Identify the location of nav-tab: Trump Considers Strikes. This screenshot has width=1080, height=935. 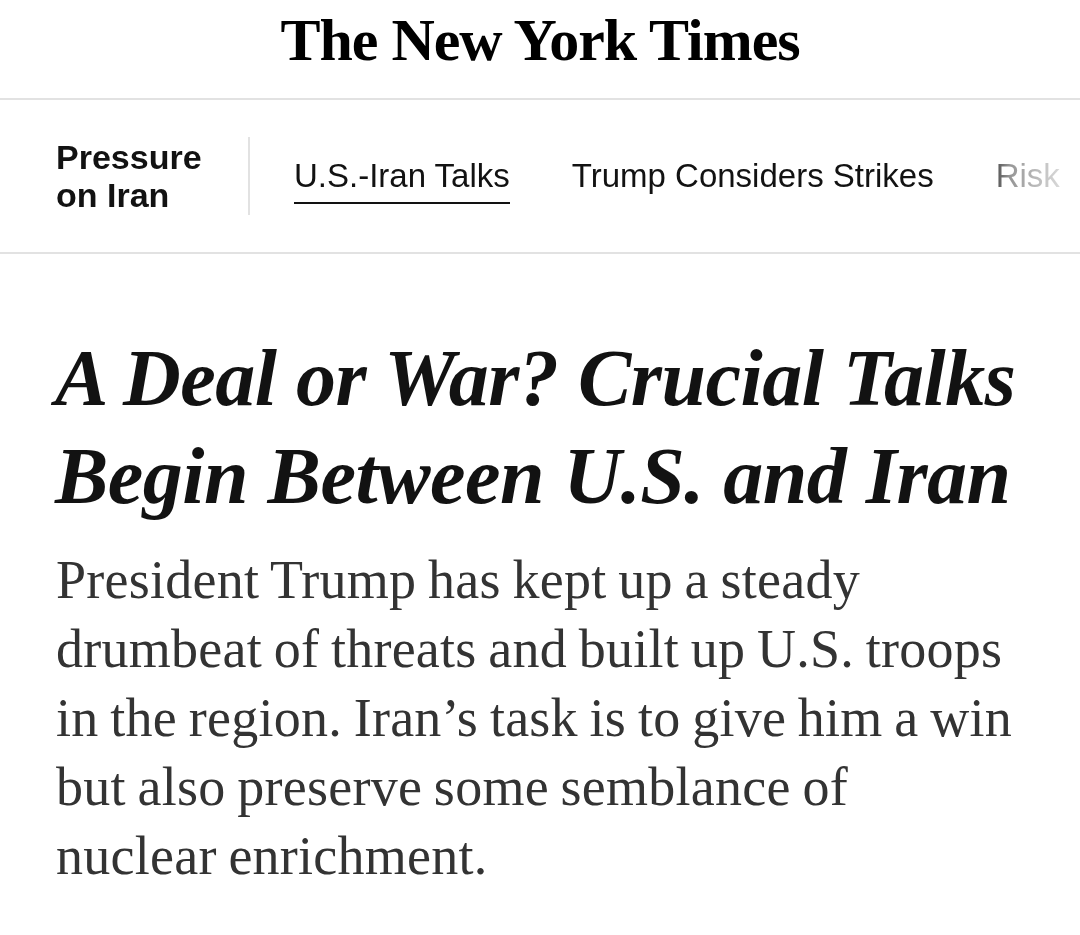
(752, 180).